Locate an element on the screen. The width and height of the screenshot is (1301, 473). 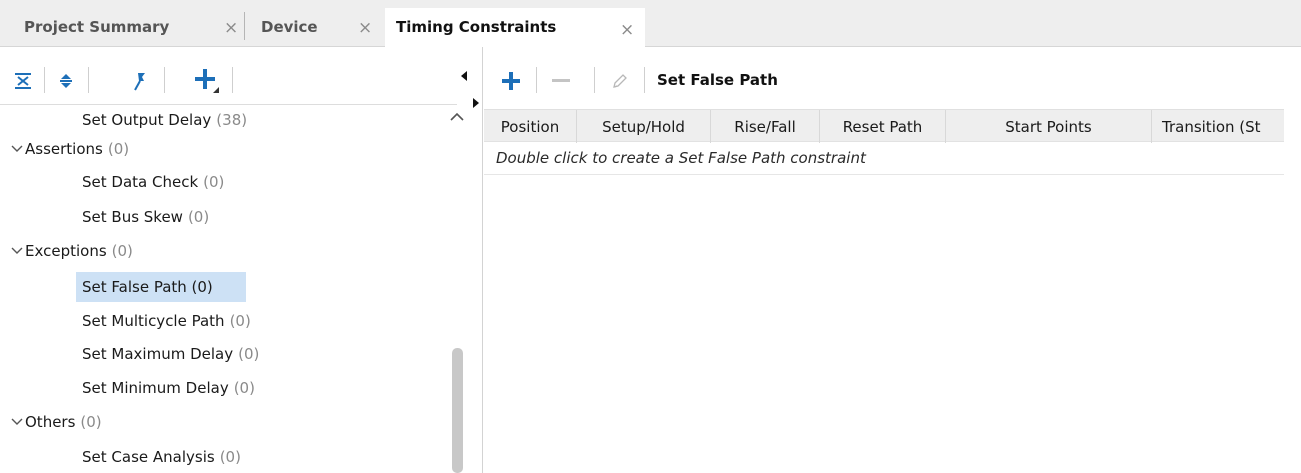
column-header-setup-hold: Setup/Hold is located at coordinates (644, 126).